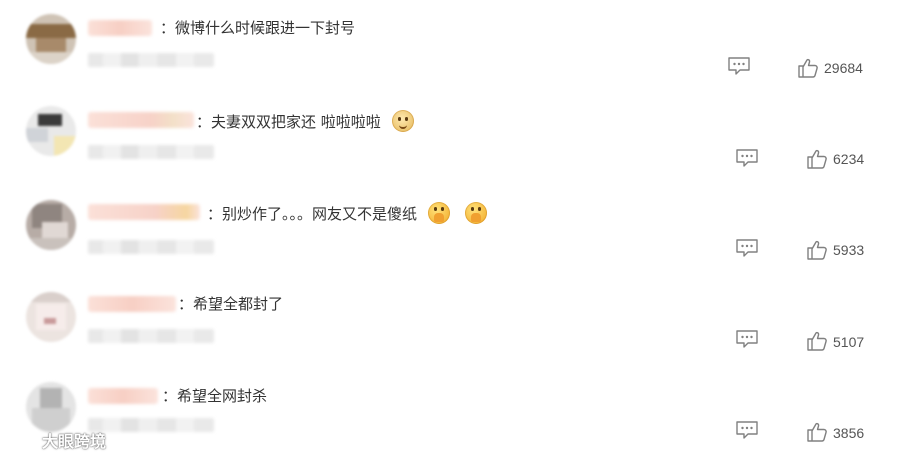 The width and height of the screenshot is (900, 460). Describe the element at coordinates (843, 68) in the screenshot. I see `like-count: 29684` at that location.